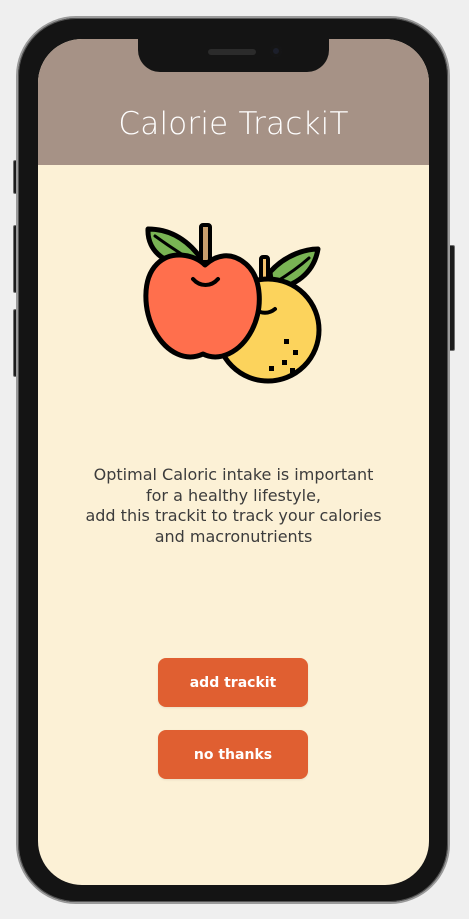 The image size is (469, 919). Describe the element at coordinates (233, 536) in the screenshot. I see `description-line-4: and macronutrients` at that location.